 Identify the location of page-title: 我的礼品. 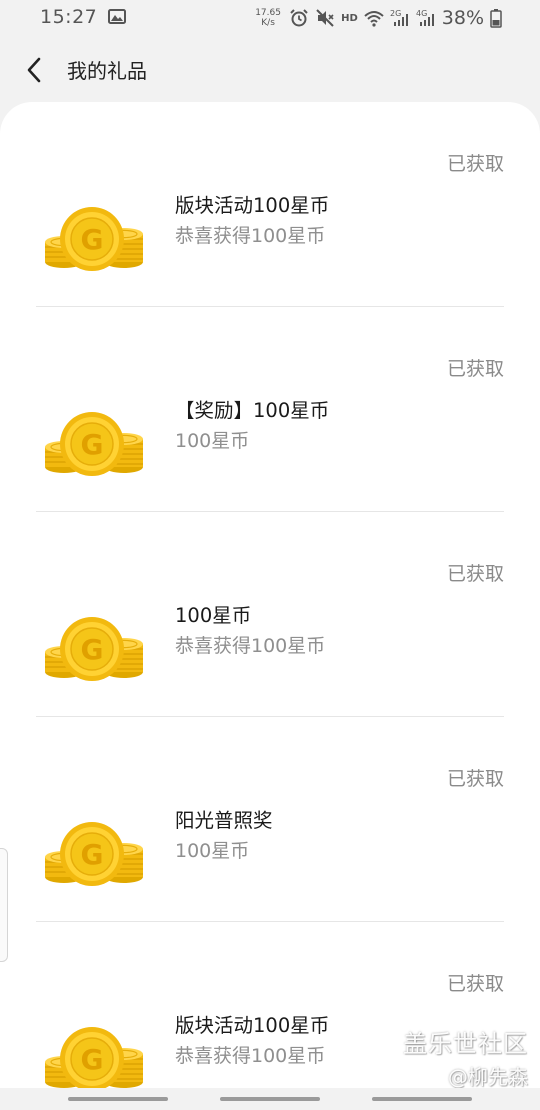
(107, 71).